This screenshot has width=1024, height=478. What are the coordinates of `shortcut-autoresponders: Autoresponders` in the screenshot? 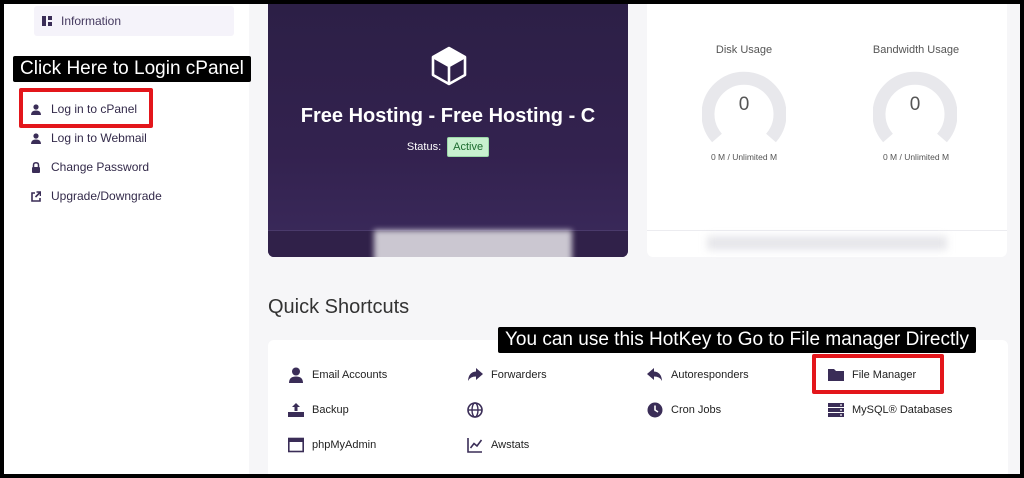 It's located at (698, 375).